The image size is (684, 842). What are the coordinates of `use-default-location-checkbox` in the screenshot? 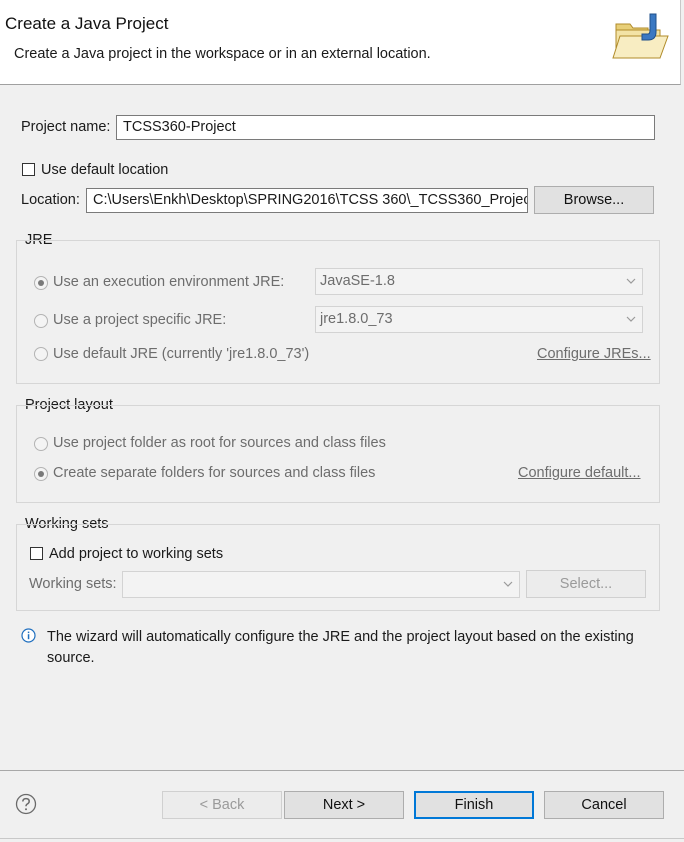 It's located at (28, 169).